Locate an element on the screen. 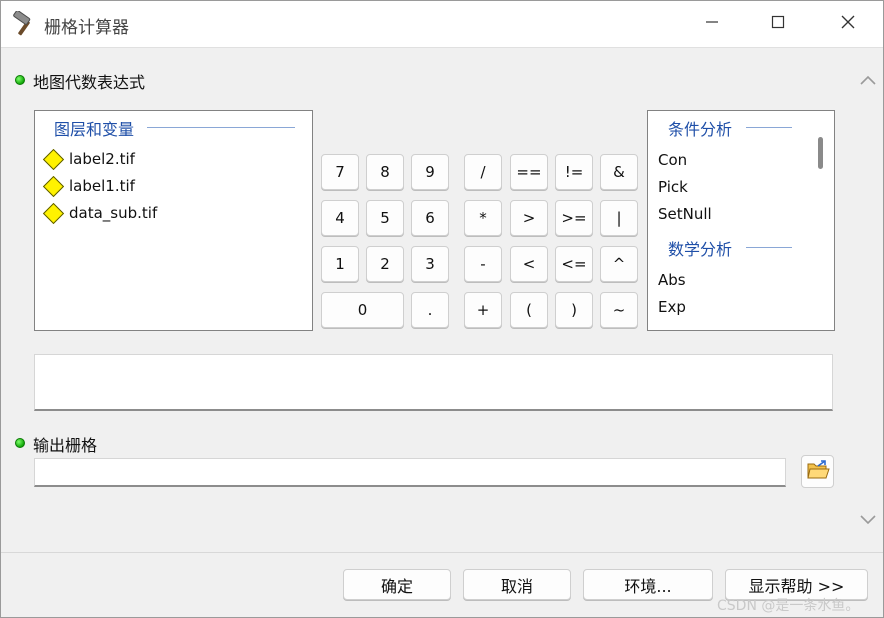 Image resolution: width=884 pixels, height=618 pixels. output-raster-label: 输出栅格 is located at coordinates (65, 445).